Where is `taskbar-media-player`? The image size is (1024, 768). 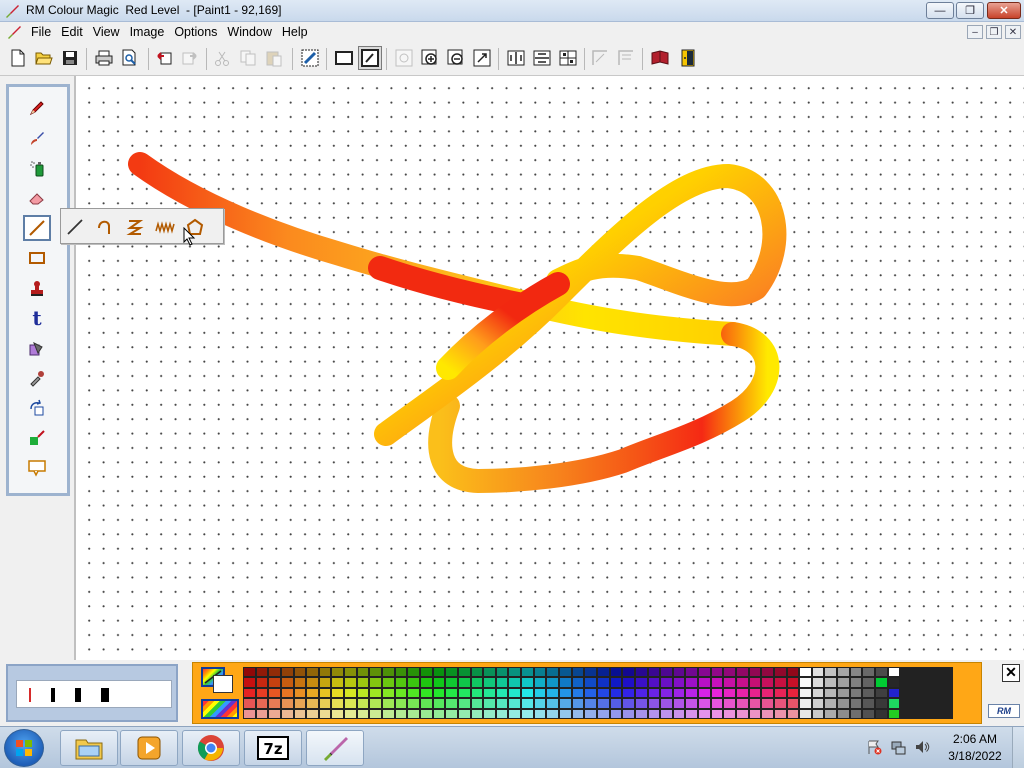
taskbar-media-player is located at coordinates (149, 748).